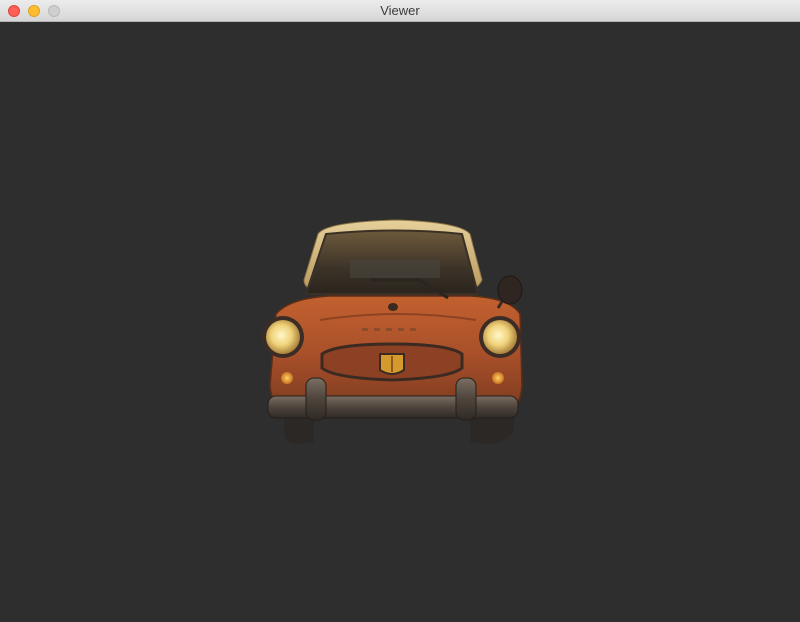  What do you see at coordinates (392, 331) in the screenshot?
I see `car-render` at bounding box center [392, 331].